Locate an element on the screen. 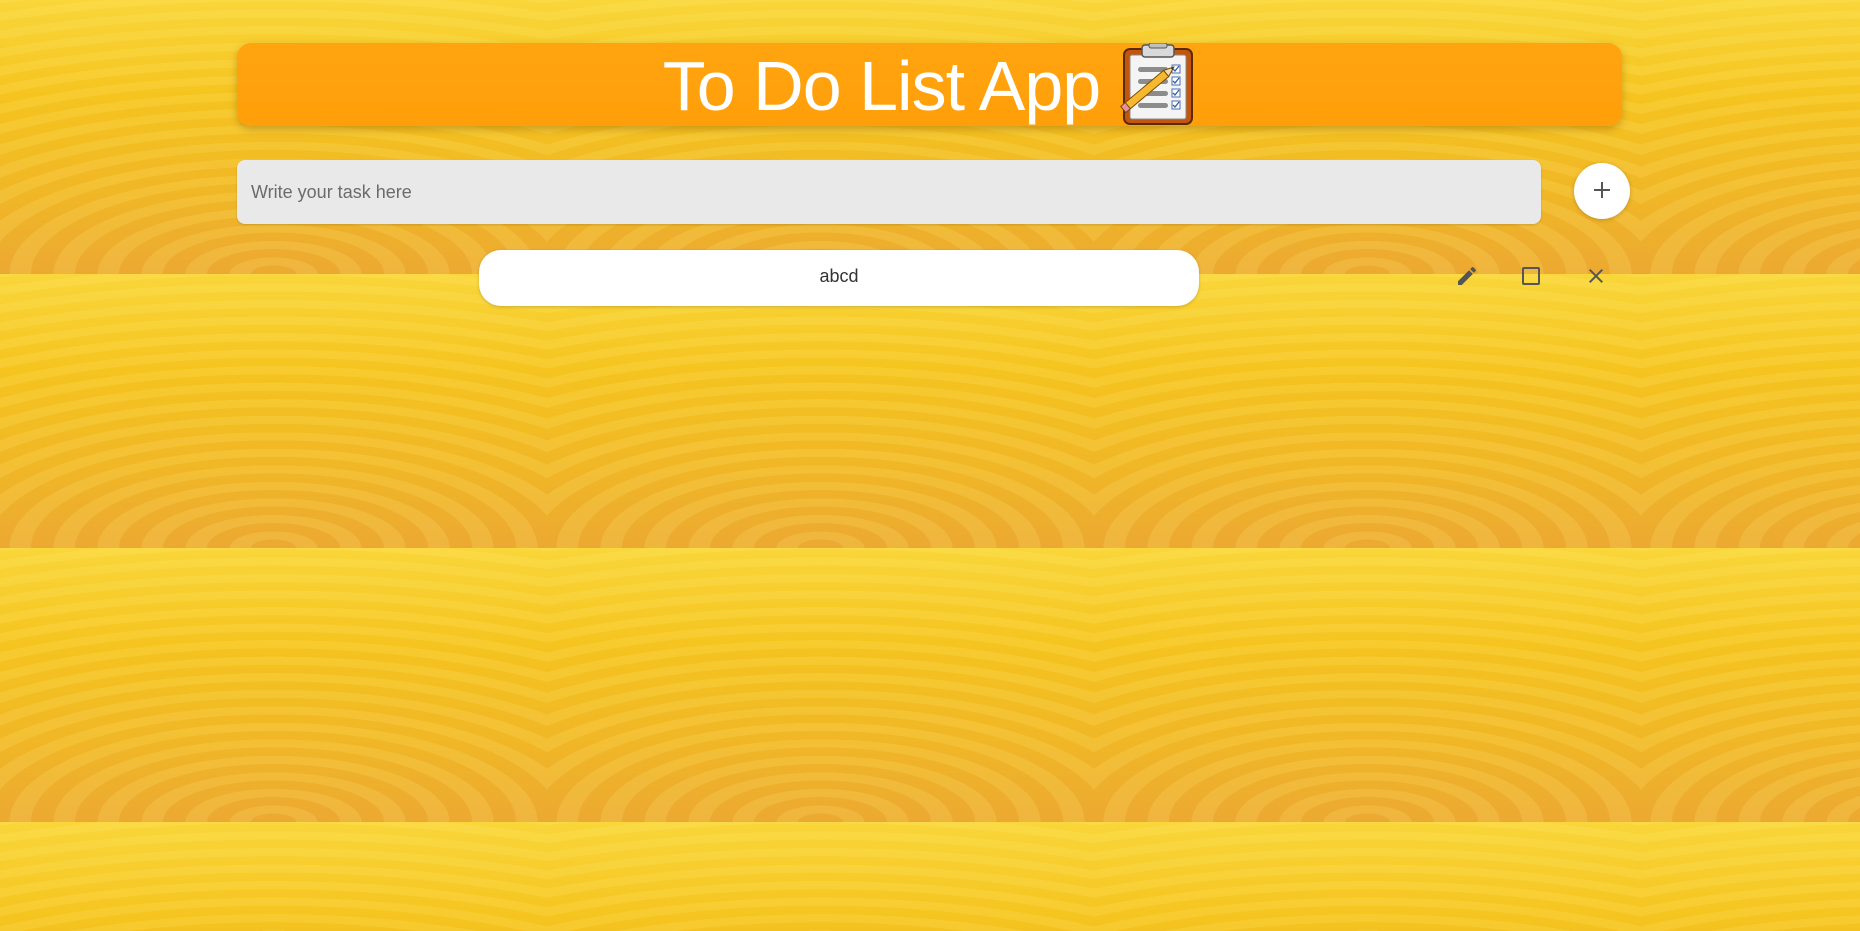  clipboard-checklist-icon is located at coordinates (1156, 84).